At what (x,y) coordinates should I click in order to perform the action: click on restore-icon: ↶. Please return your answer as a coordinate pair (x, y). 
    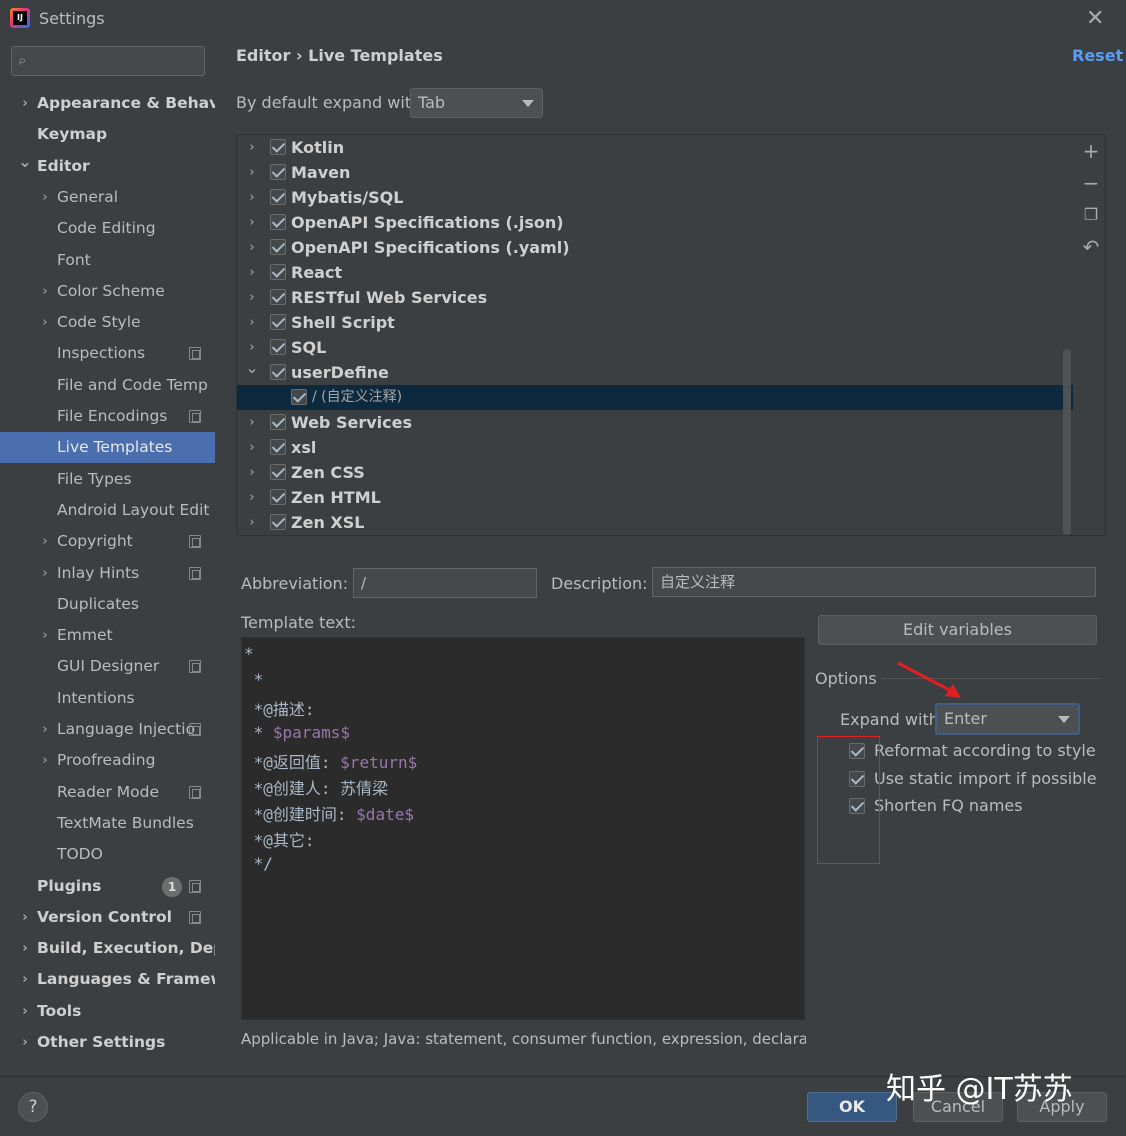
    Looking at the image, I should click on (1091, 247).